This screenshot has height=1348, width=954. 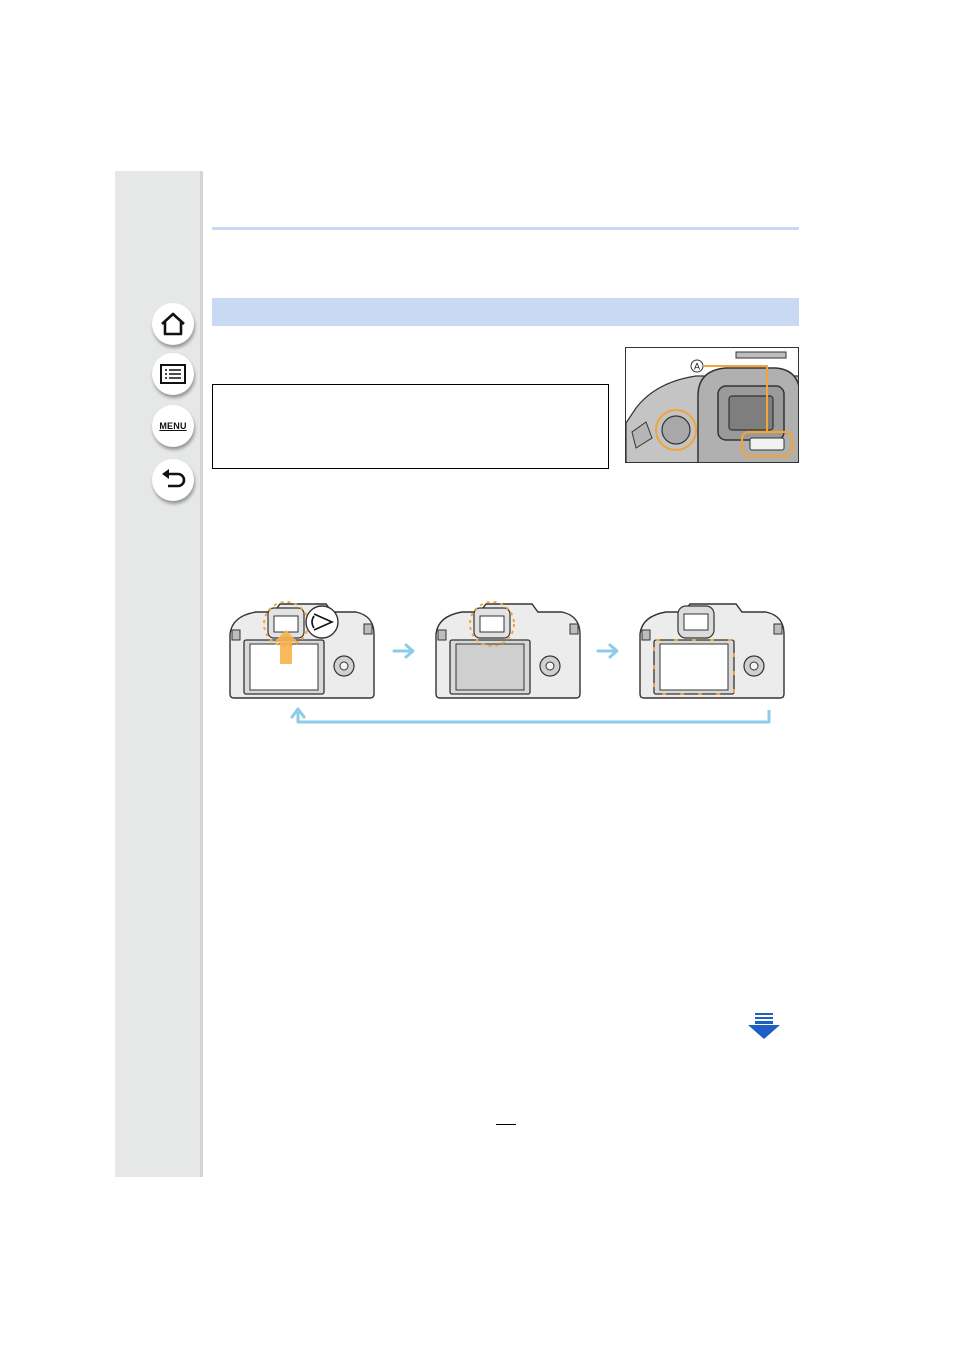 I want to click on camera-eyecup-illustration: A, so click(x=712, y=405).